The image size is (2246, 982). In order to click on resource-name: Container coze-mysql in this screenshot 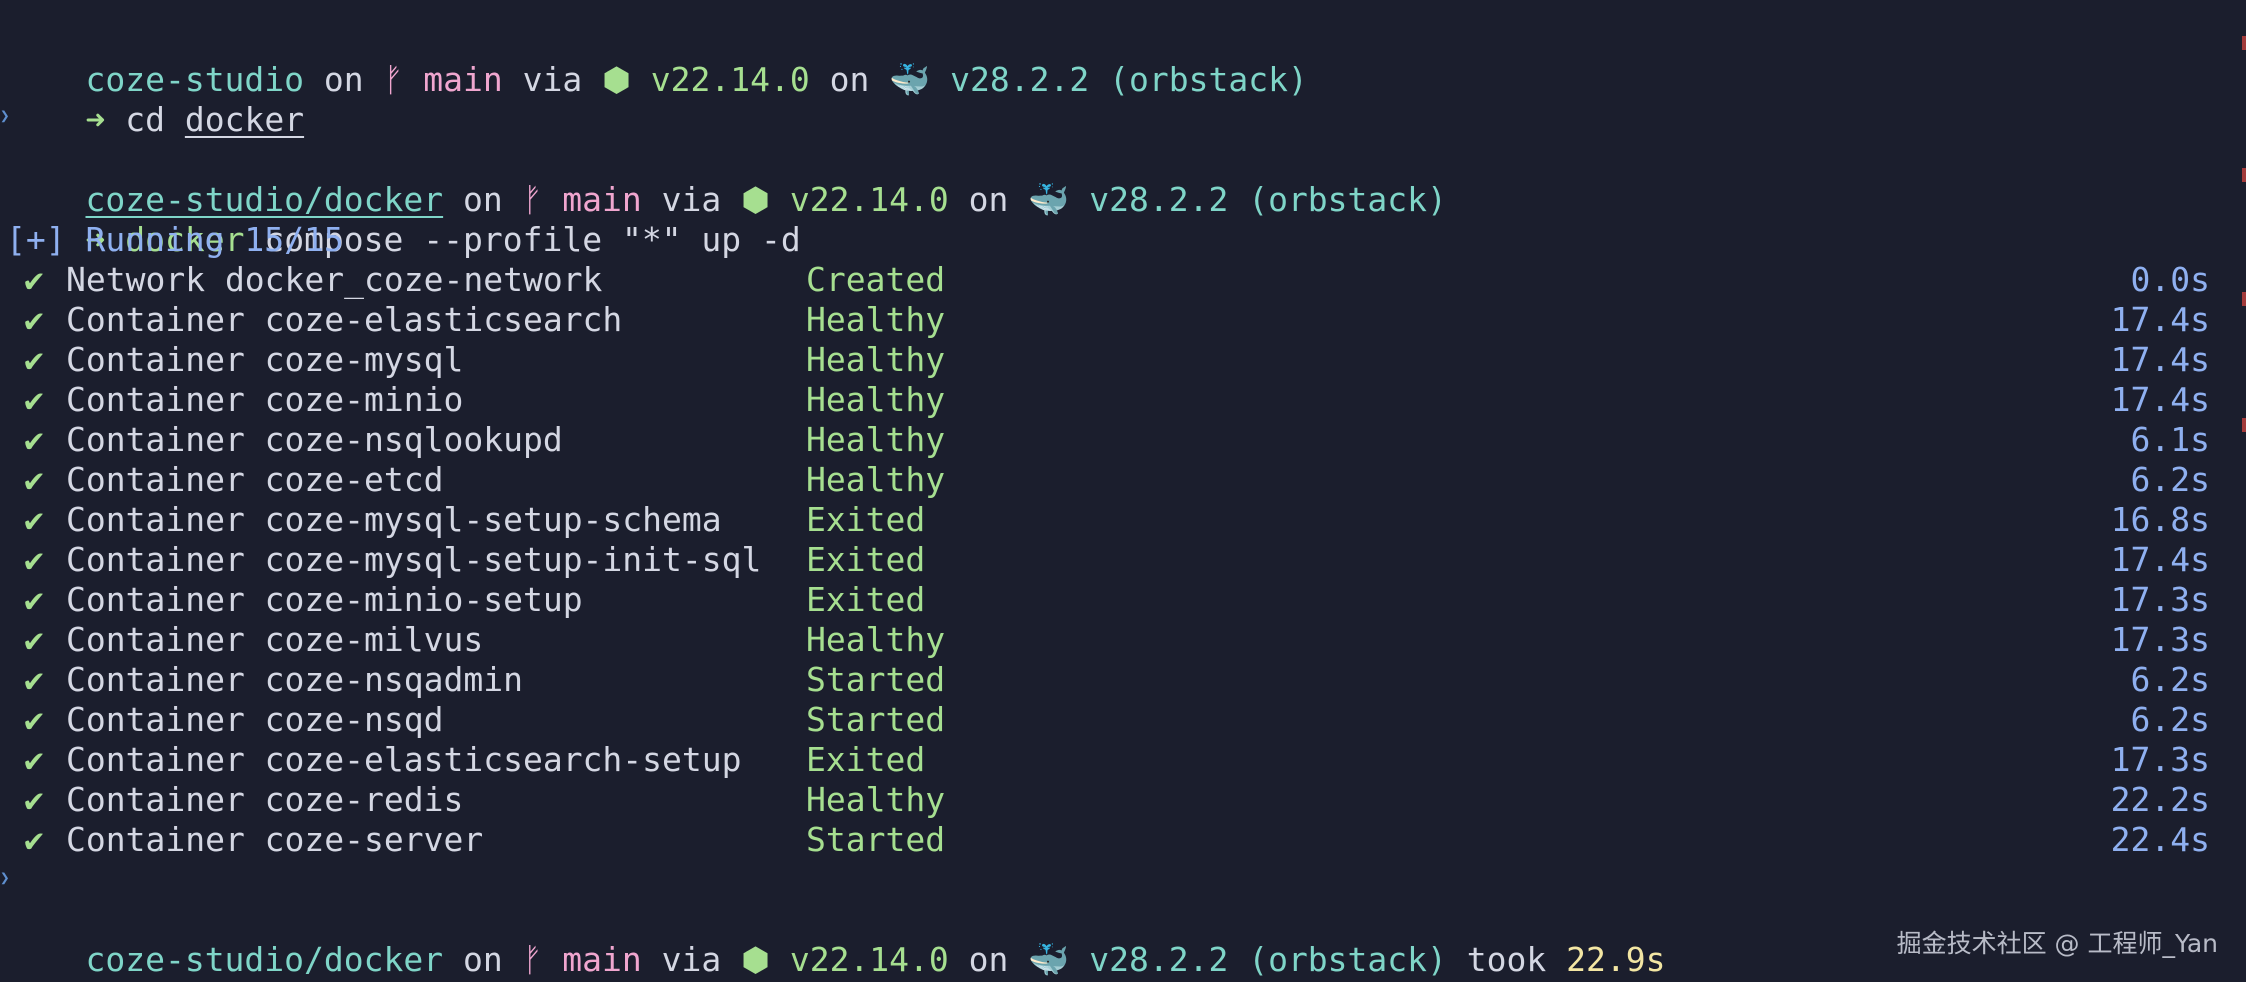, I will do `click(265, 359)`.